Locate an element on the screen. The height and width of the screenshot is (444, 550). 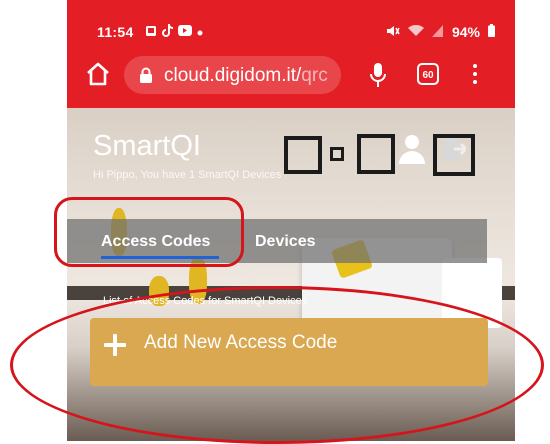
logout-icon is located at coordinates (455, 149).